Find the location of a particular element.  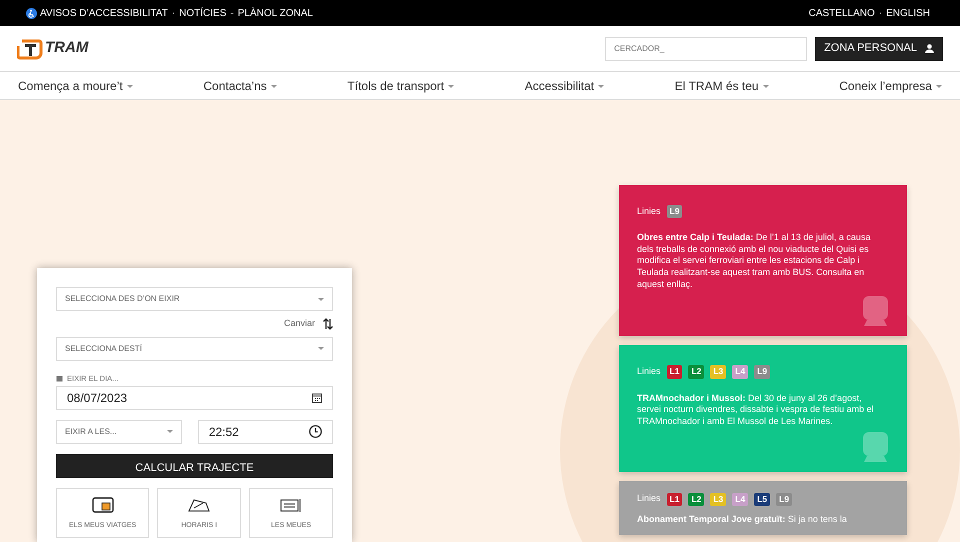

notice-card: Linies L1 L2 L3 L4 L5 L9 Abonament Temporal Jove gratuït: Si ja no tens la is located at coordinates (763, 508).